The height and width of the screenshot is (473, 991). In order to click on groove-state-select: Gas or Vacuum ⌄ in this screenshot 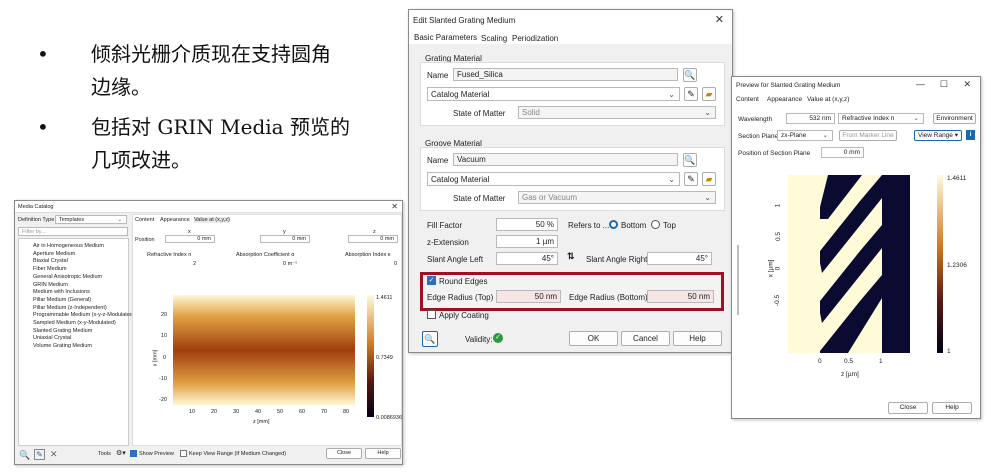, I will do `click(617, 197)`.